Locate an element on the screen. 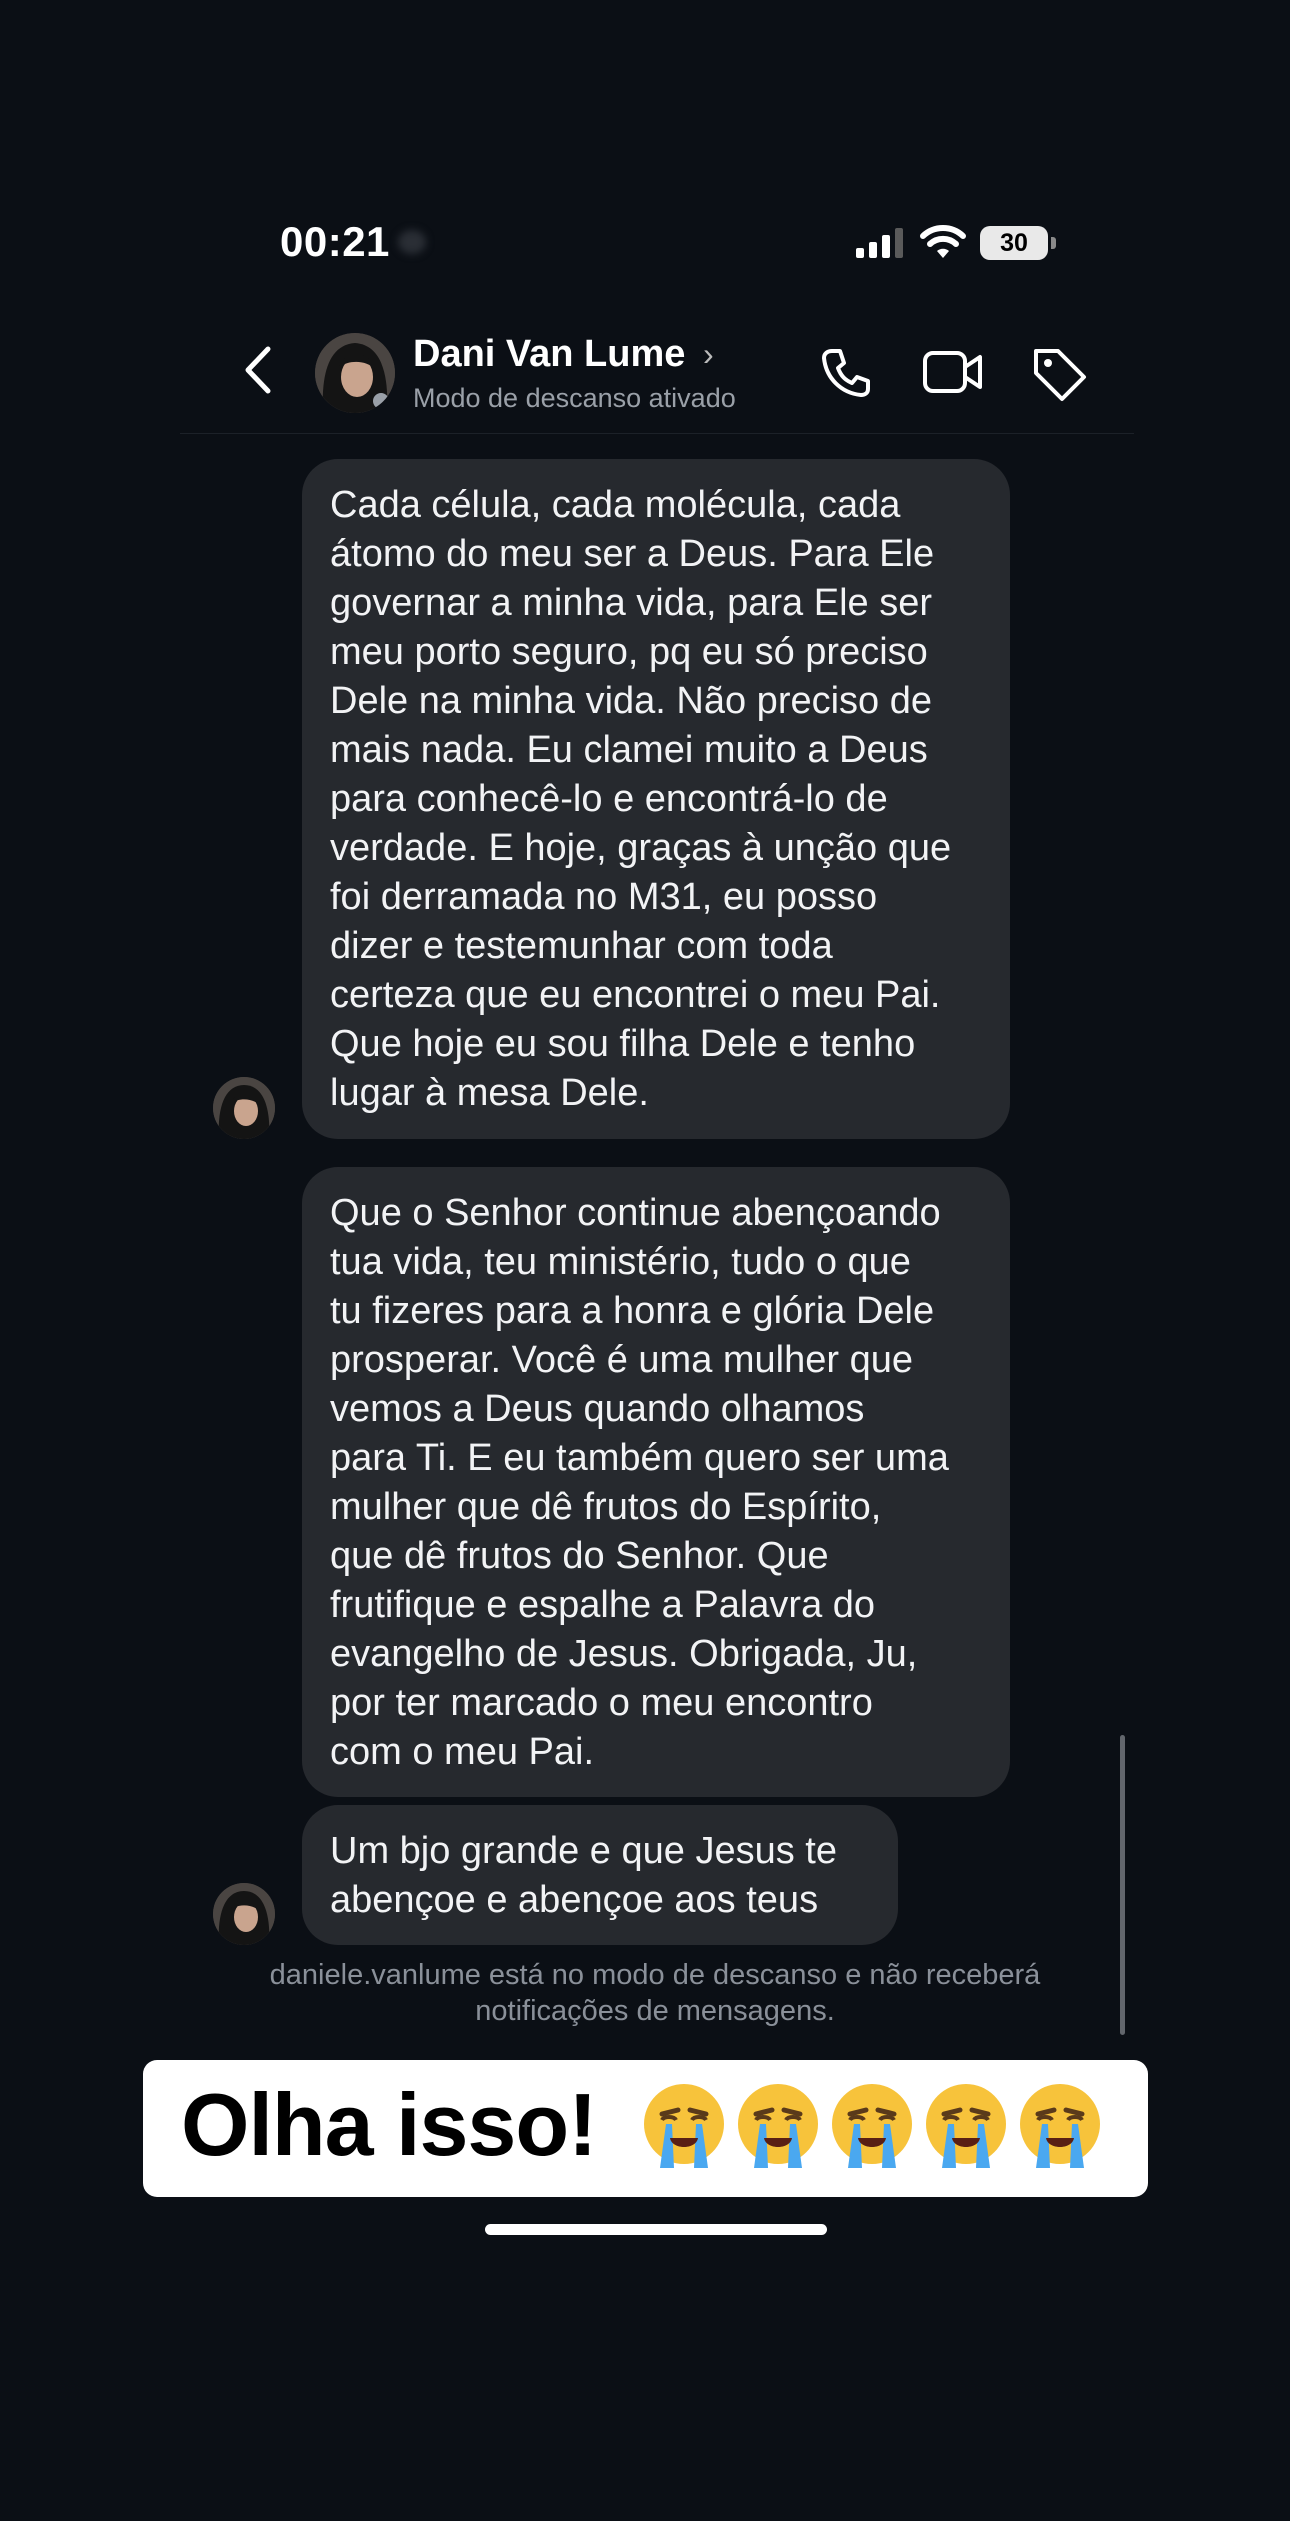 This screenshot has width=1290, height=2521. emoji-row is located at coordinates (872, 2125).